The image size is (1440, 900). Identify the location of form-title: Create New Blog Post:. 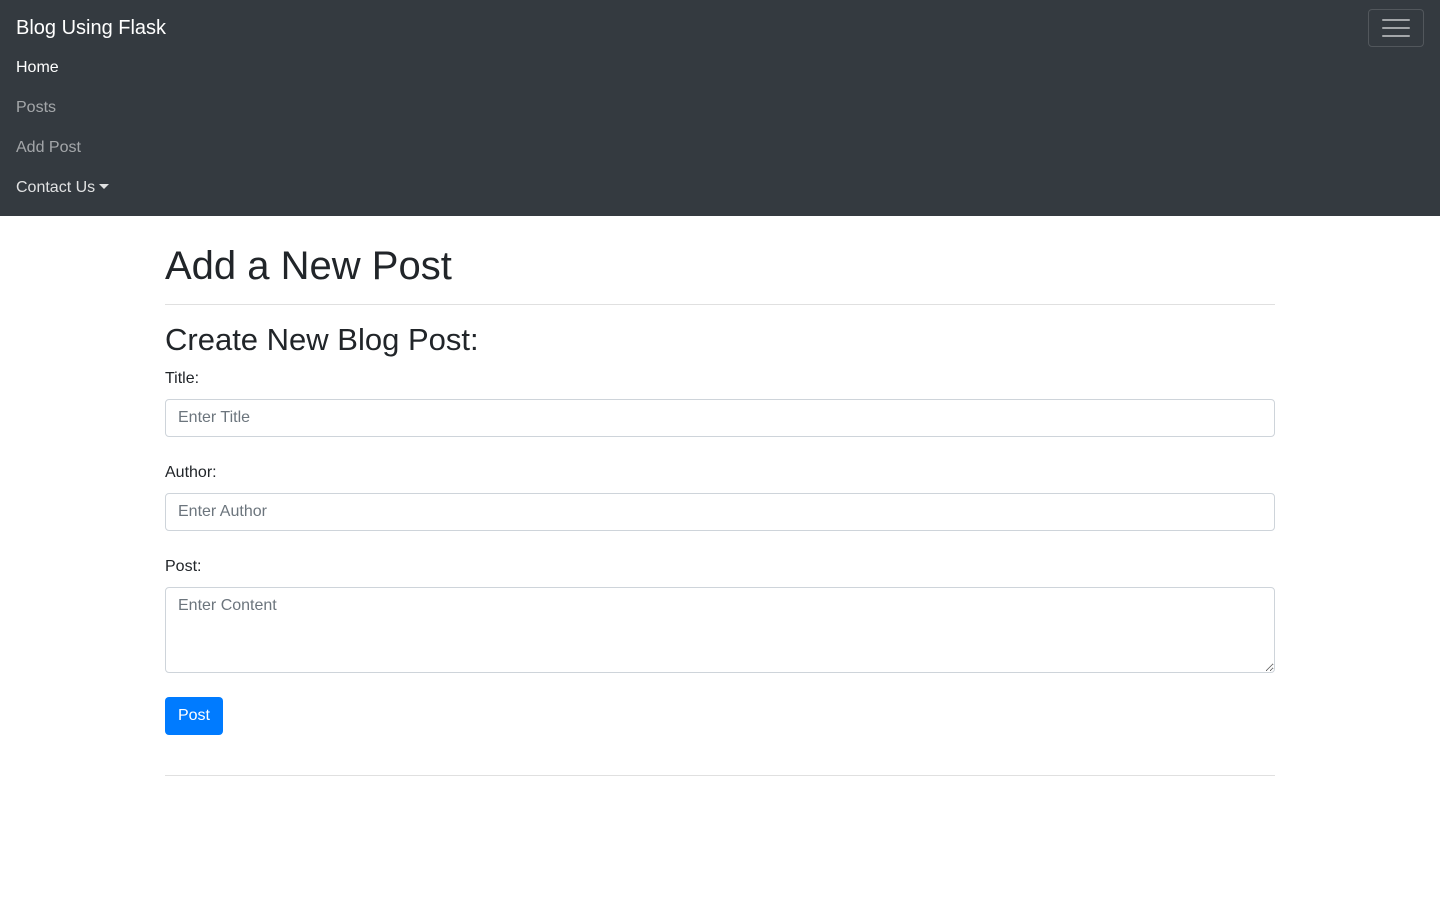
(322, 339).